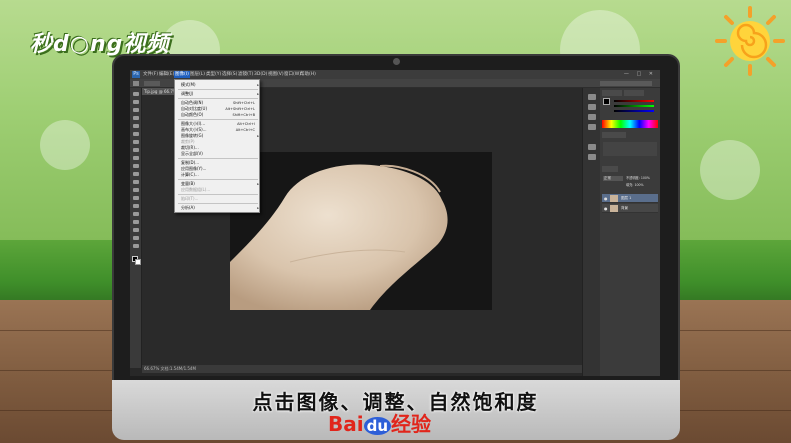 The width and height of the screenshot is (791, 443). Describe the element at coordinates (640, 74) in the screenshot. I see `window-controls: — □ ✕` at that location.